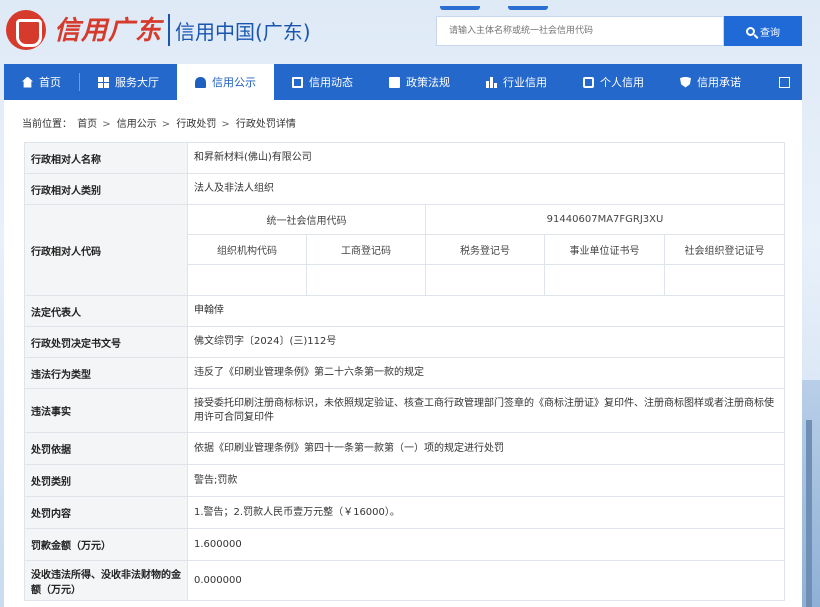 The width and height of the screenshot is (820, 607). What do you see at coordinates (106, 580) in the screenshot?
I see `confiscation-label: 没收违法所得、没收非法财物的金额（万元）` at bounding box center [106, 580].